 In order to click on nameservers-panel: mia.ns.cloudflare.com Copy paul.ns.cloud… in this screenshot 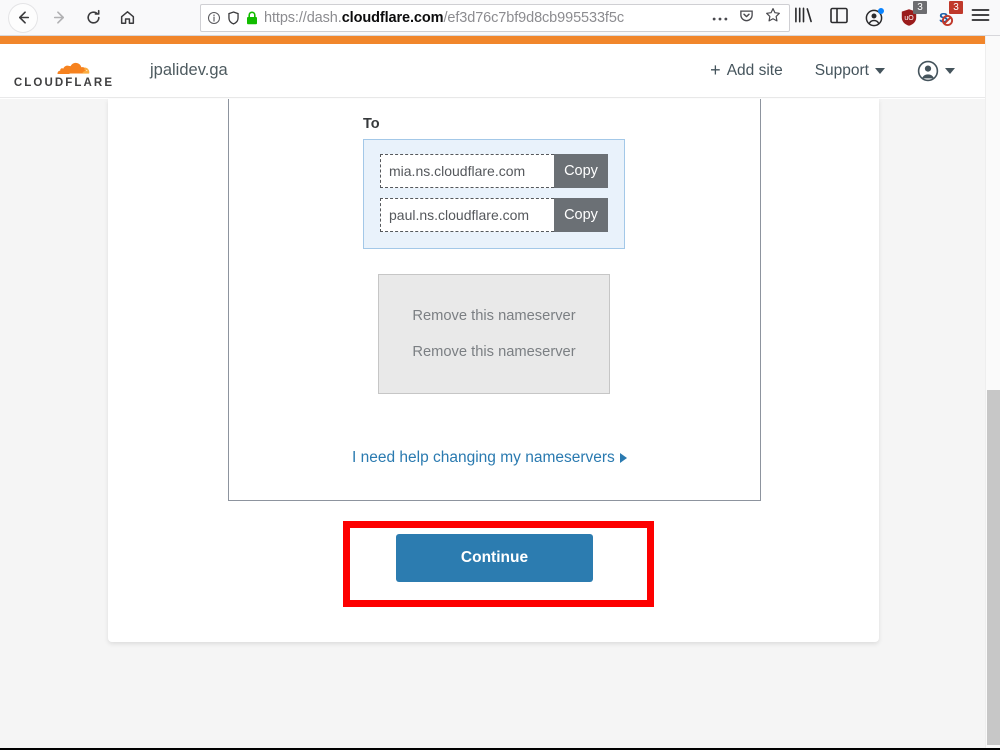, I will do `click(494, 194)`.